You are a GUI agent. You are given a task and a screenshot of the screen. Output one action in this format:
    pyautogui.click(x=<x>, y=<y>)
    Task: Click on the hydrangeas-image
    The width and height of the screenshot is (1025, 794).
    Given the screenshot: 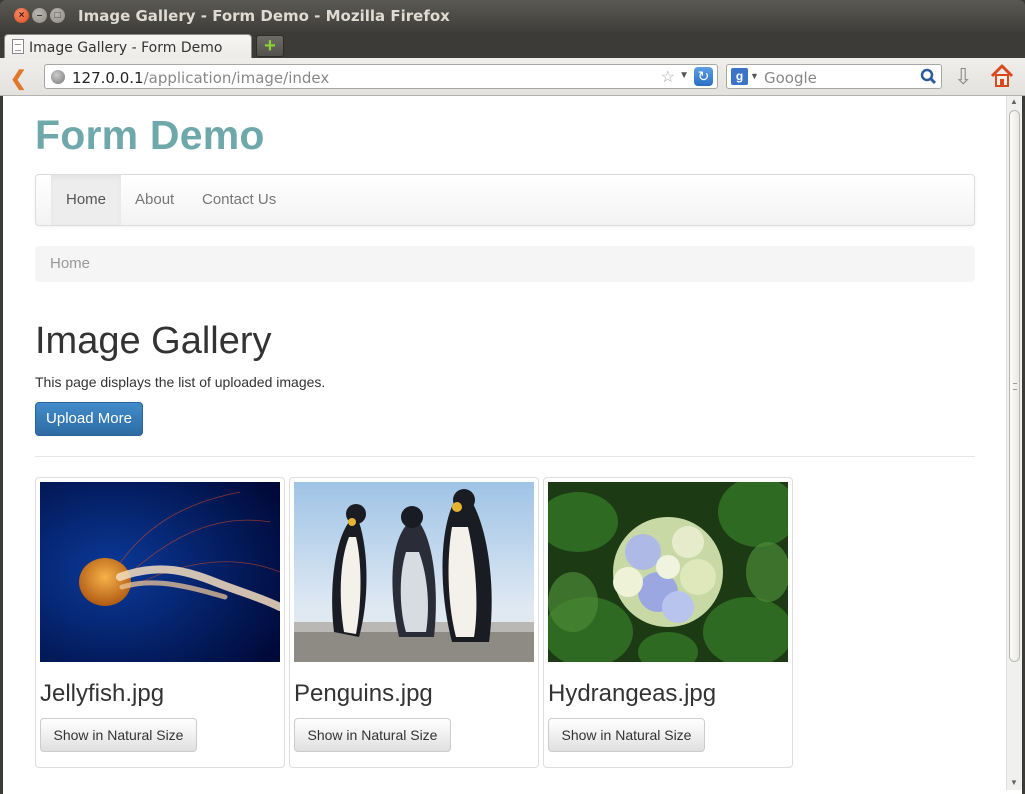 What is the action you would take?
    pyautogui.click(x=668, y=572)
    